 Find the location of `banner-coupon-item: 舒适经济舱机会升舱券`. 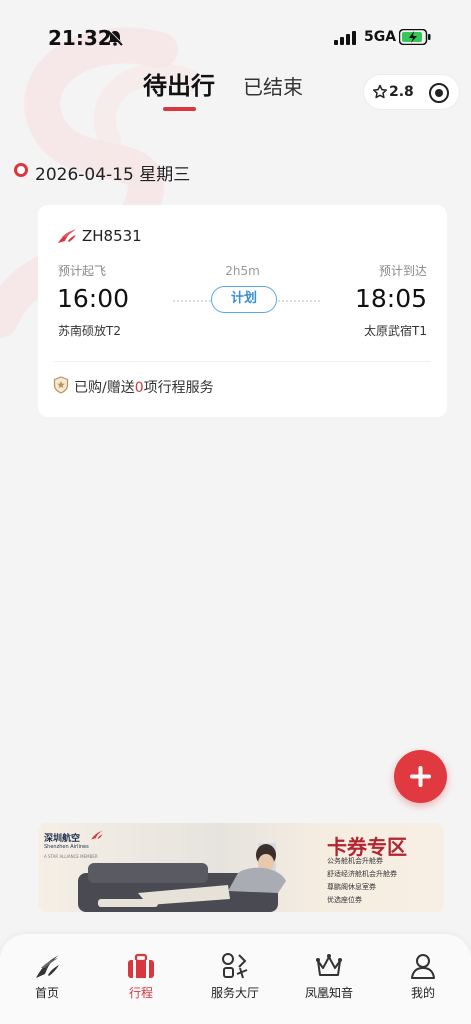

banner-coupon-item: 舒适经济舱机会升舱券 is located at coordinates (362, 874).